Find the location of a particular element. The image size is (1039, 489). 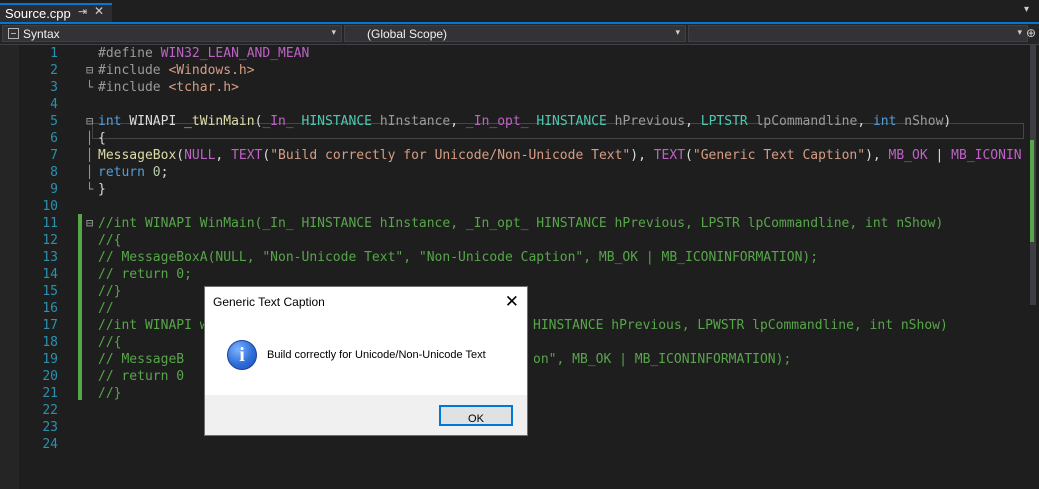

line-number: 15 is located at coordinates (50, 291).